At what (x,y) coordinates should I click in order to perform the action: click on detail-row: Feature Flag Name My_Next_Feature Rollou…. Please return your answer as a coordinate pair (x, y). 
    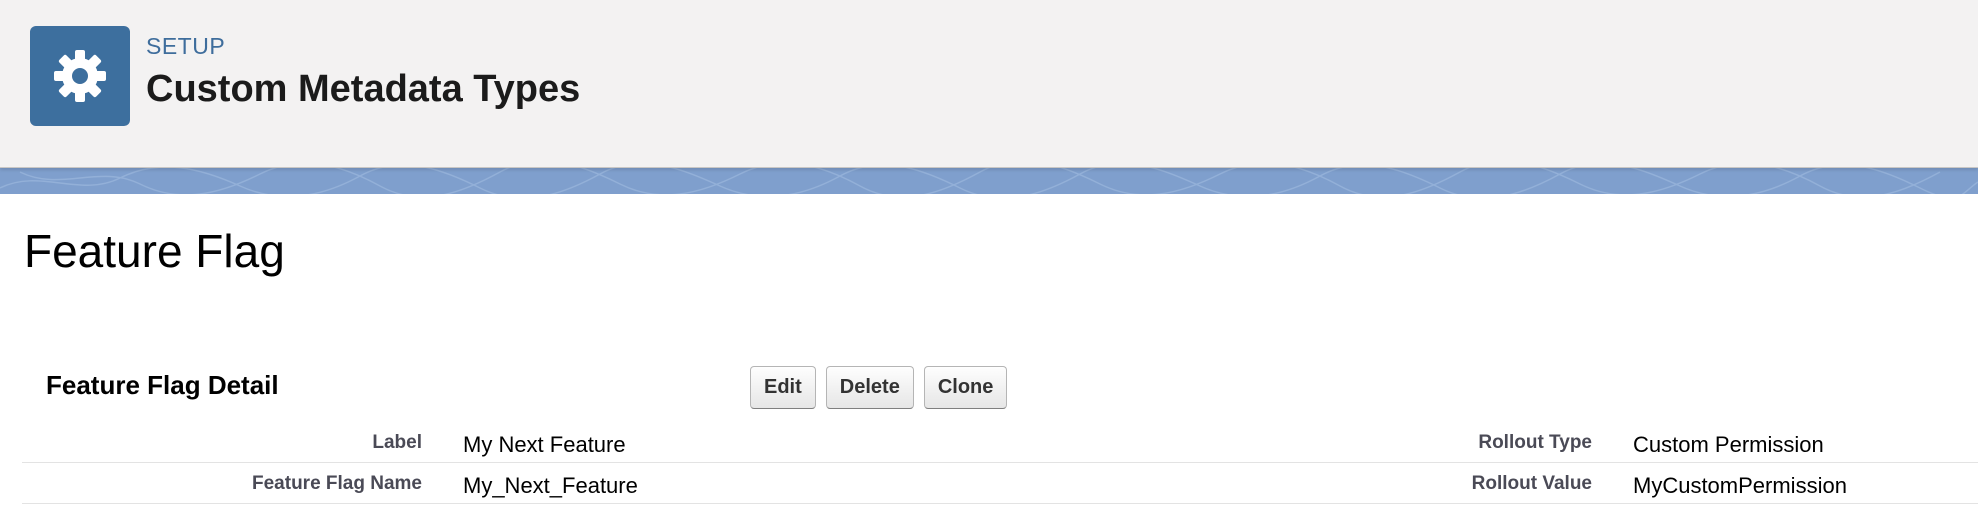
    Looking at the image, I should click on (1000, 483).